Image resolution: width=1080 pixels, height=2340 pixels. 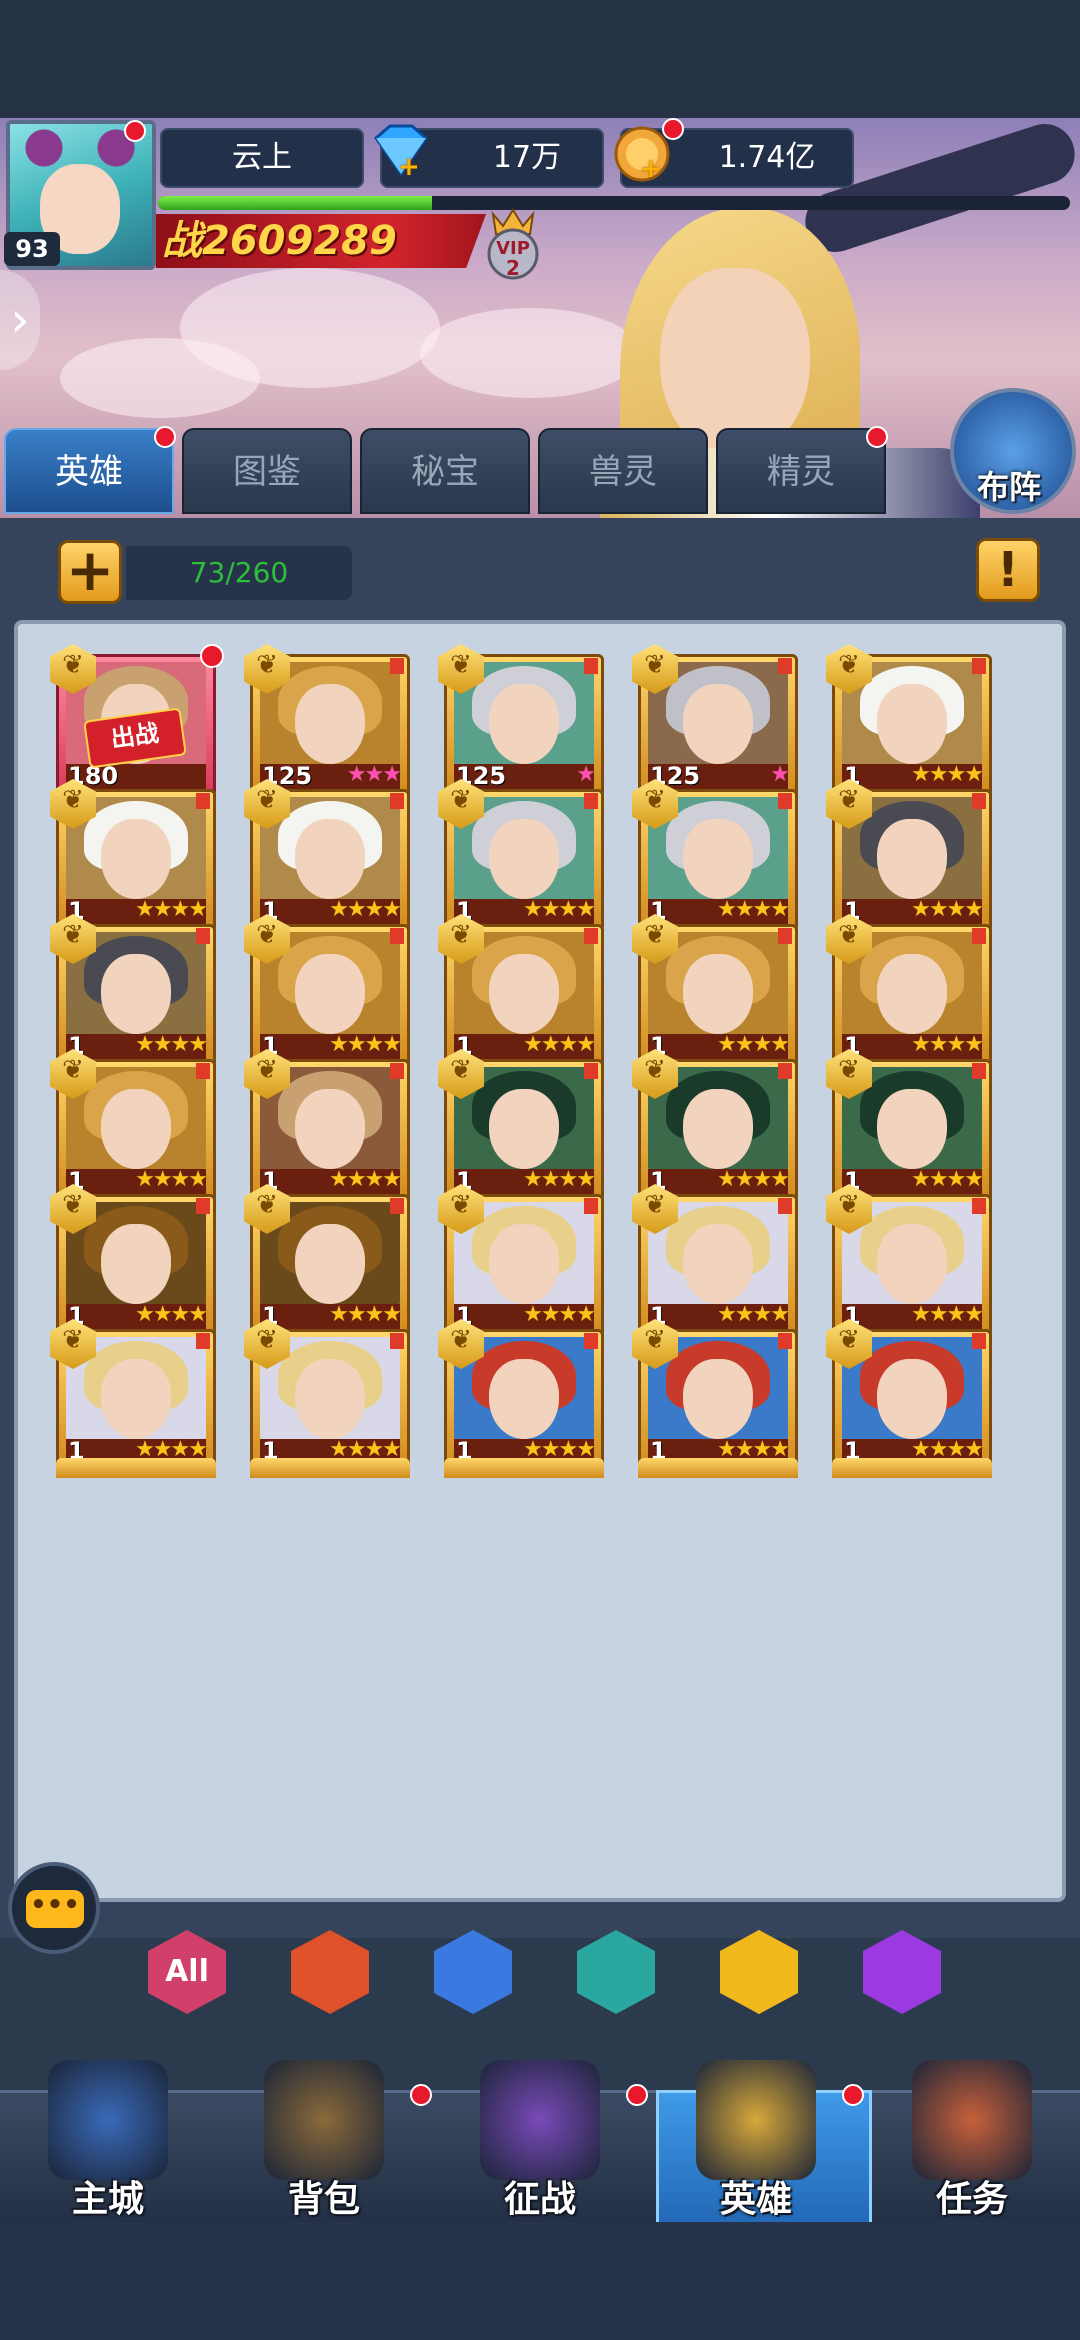 I want to click on chat-bubble-icon: •••, so click(x=55, y=1909).